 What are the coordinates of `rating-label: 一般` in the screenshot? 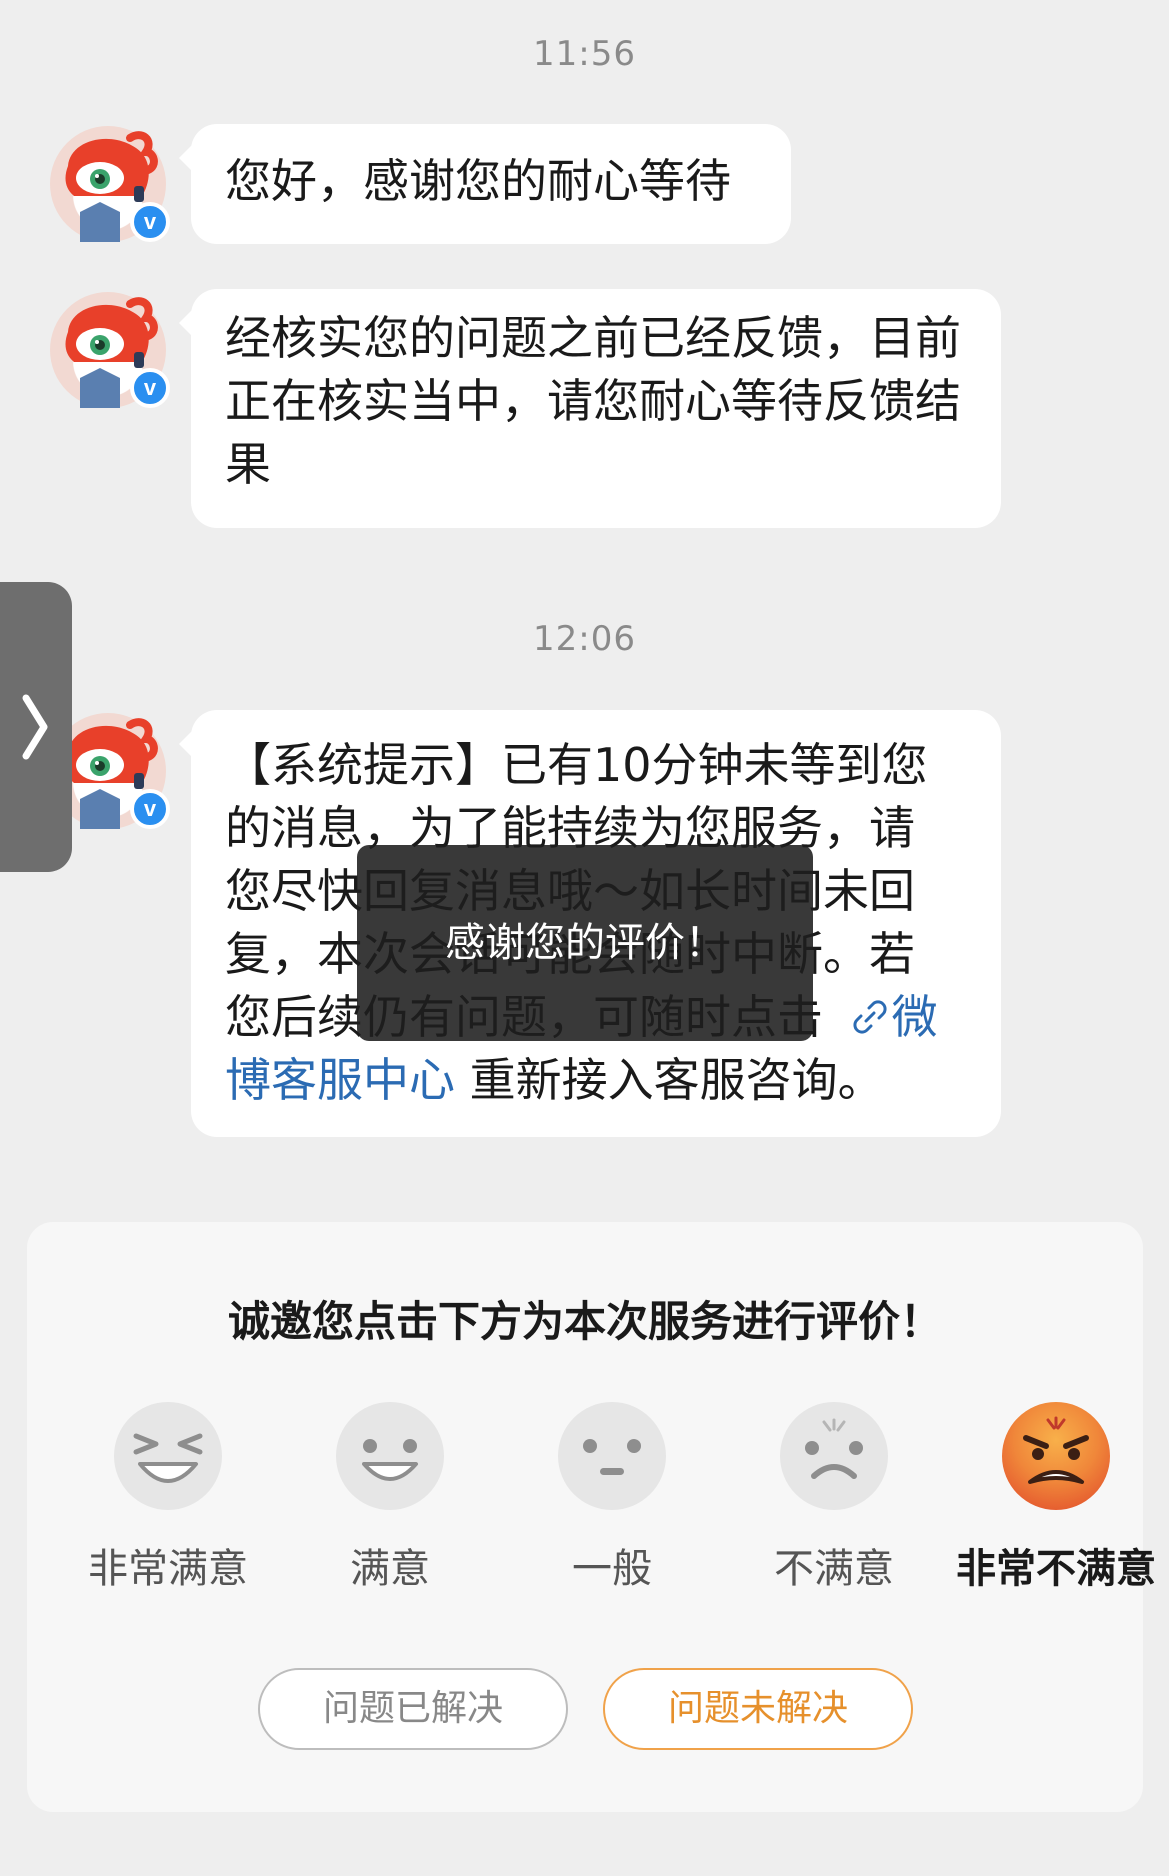 It's located at (612, 1569).